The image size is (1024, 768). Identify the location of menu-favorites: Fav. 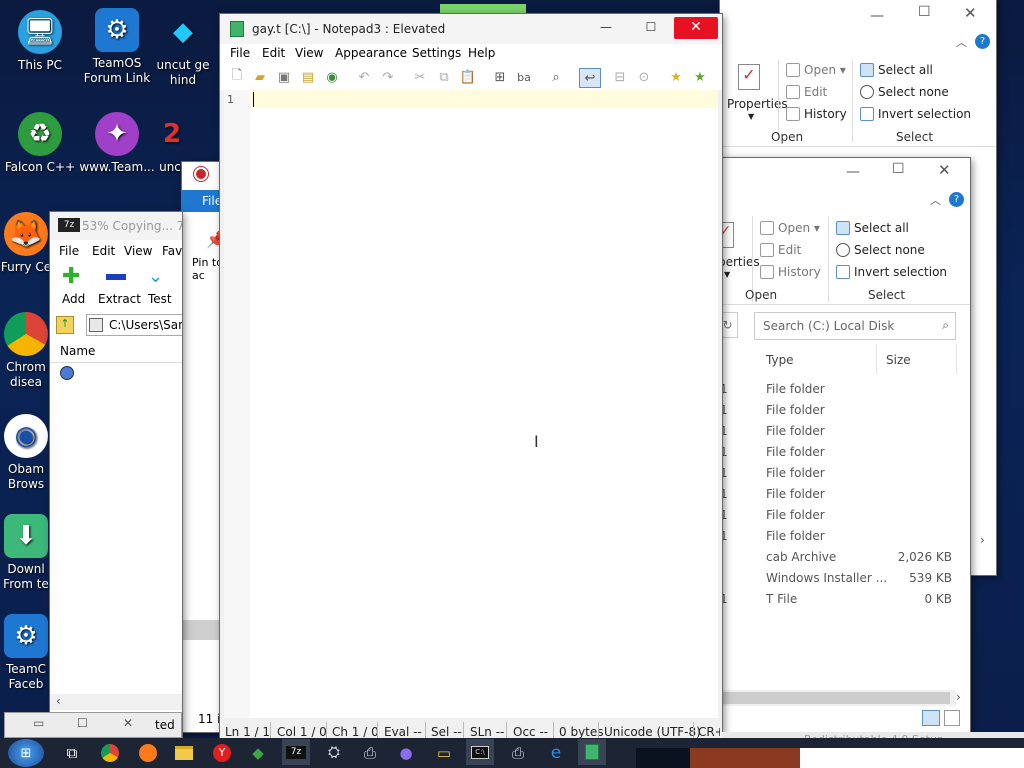
(172, 251).